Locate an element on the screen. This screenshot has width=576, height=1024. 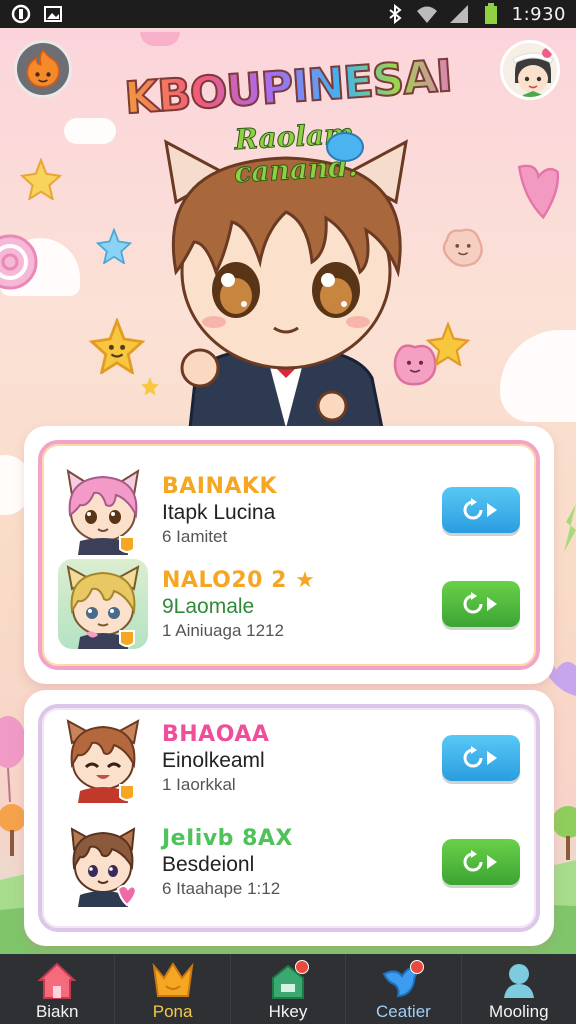
profile-avatar-button is located at coordinates (530, 70).